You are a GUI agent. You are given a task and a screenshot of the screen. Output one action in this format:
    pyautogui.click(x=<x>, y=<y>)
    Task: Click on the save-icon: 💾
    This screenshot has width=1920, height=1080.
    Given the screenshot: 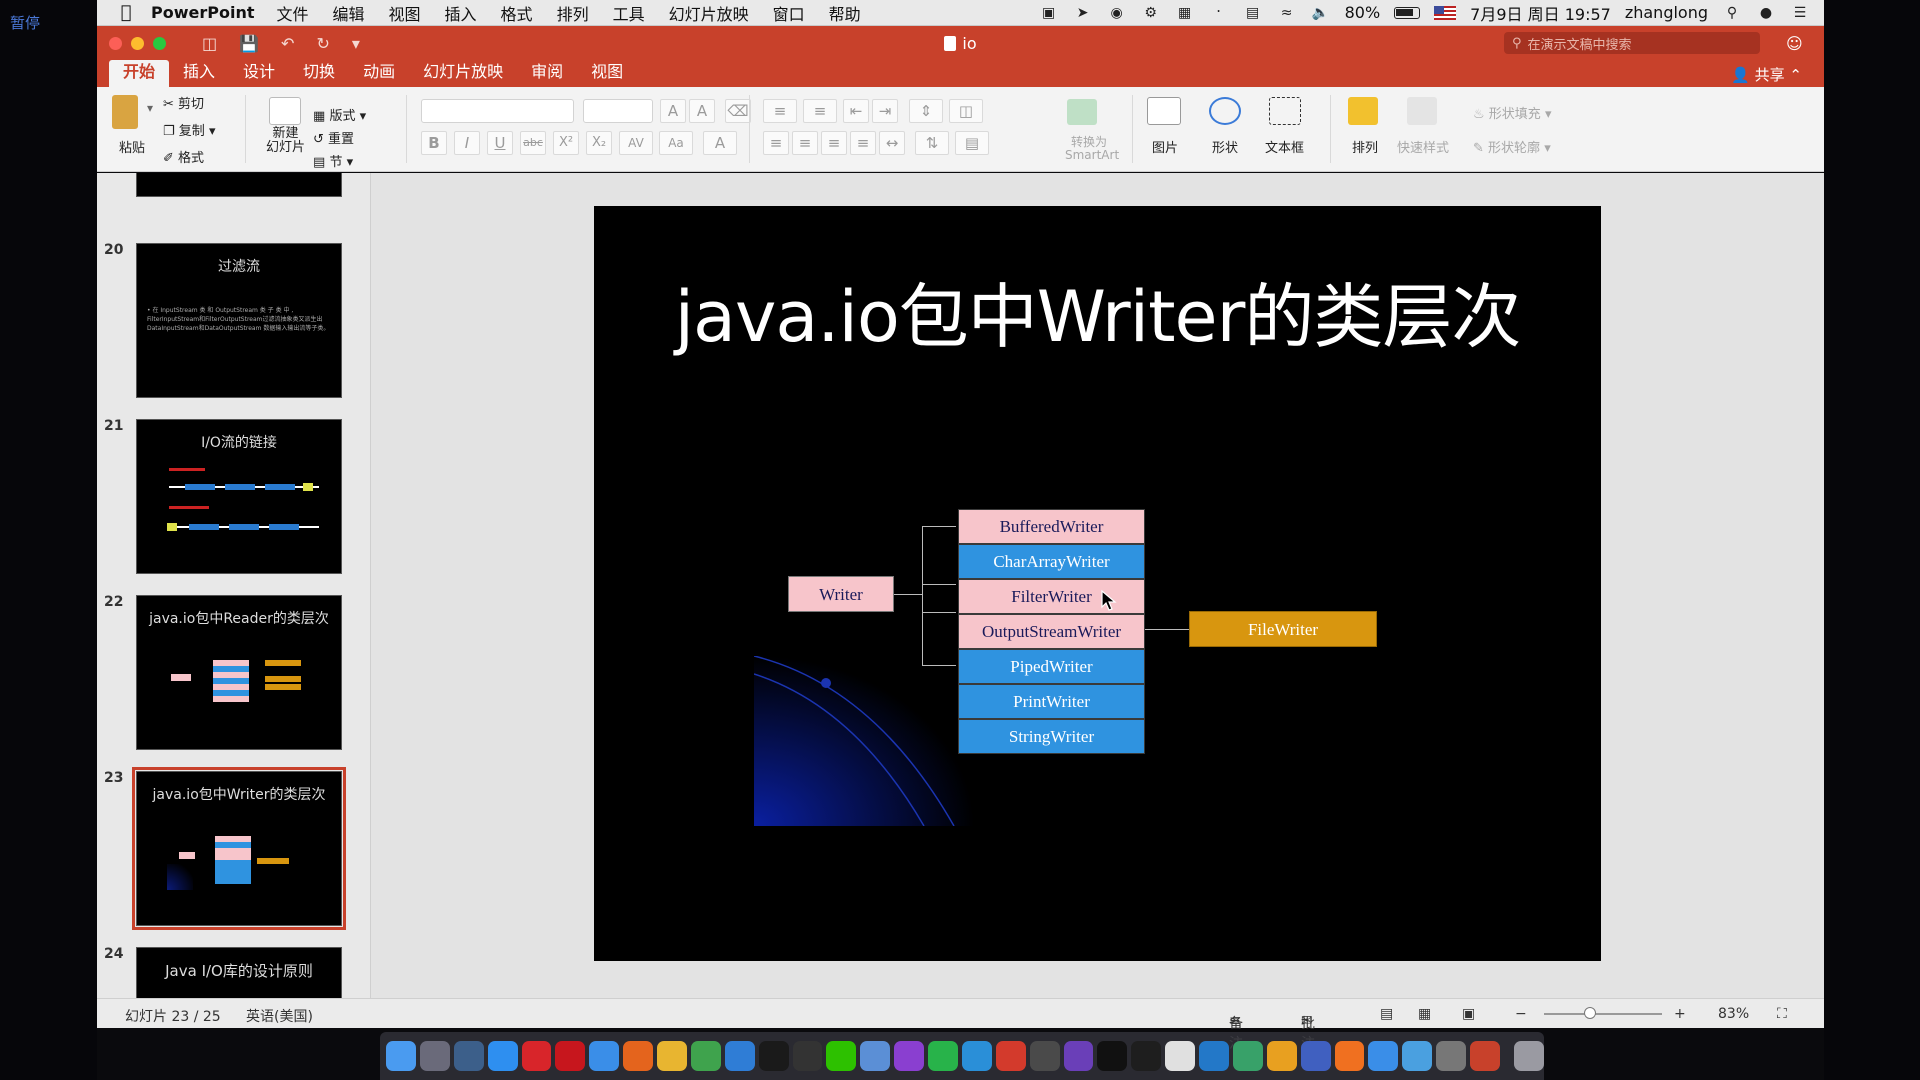 What is the action you would take?
    pyautogui.click(x=249, y=43)
    